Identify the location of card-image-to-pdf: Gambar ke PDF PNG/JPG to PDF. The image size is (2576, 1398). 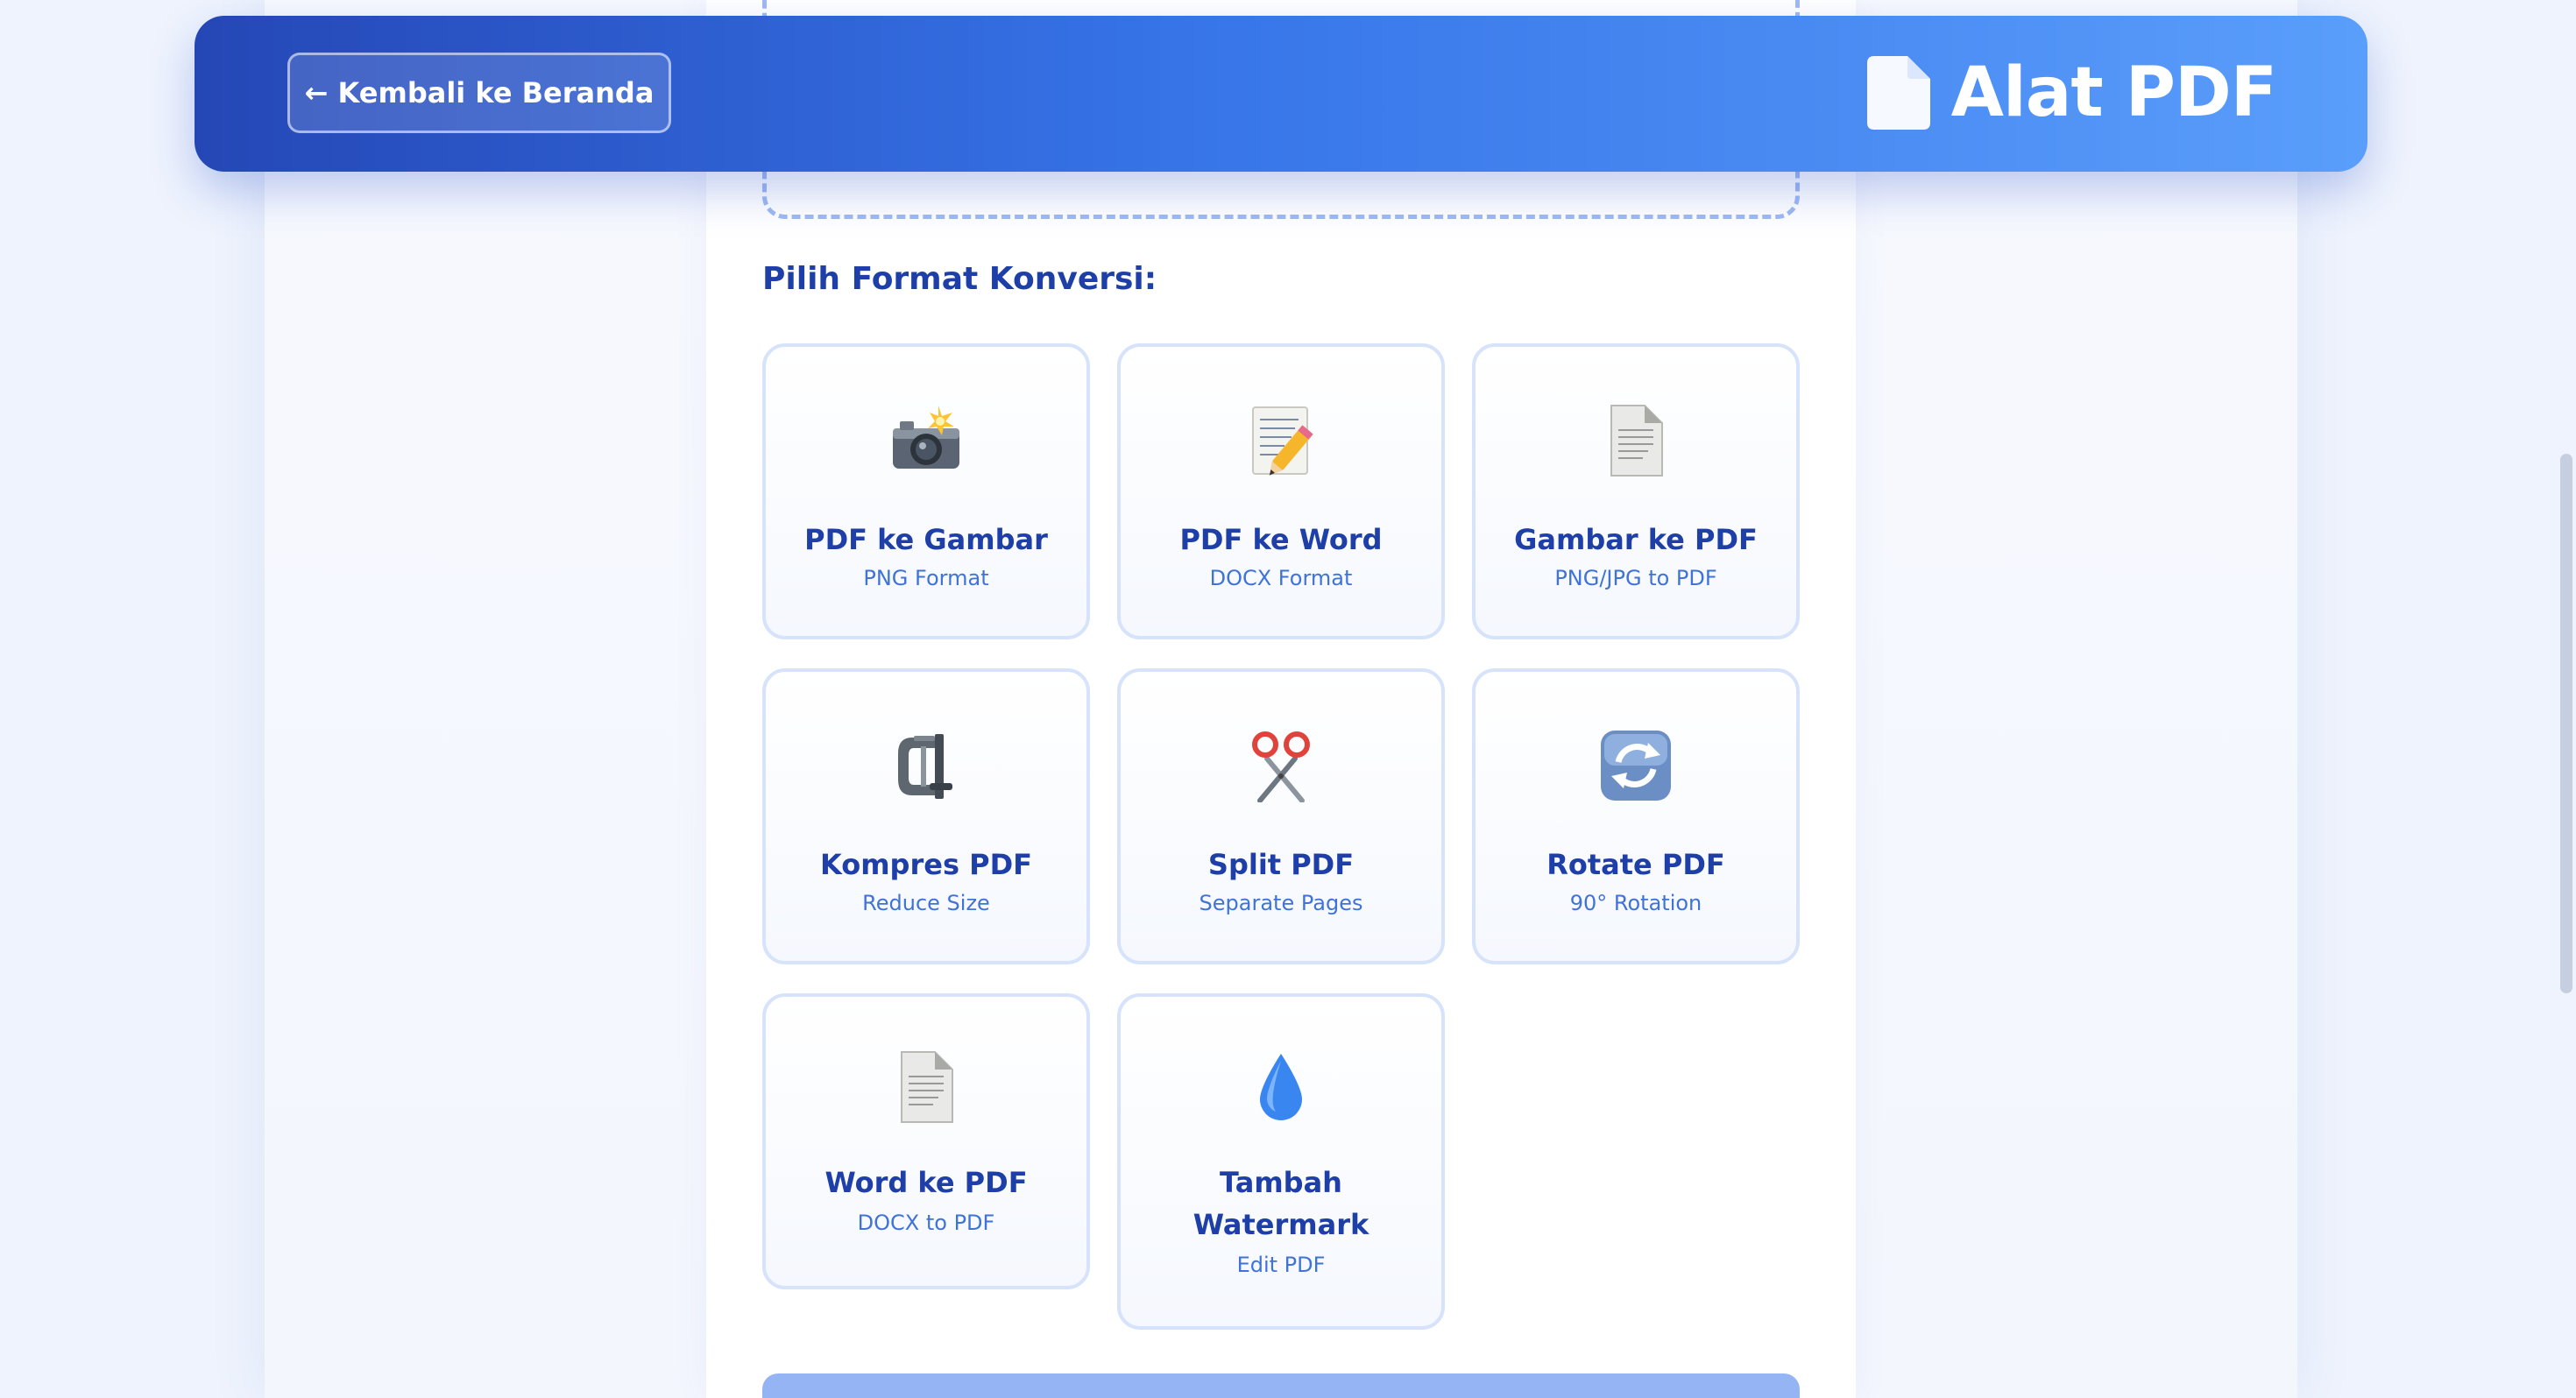
(1636, 491).